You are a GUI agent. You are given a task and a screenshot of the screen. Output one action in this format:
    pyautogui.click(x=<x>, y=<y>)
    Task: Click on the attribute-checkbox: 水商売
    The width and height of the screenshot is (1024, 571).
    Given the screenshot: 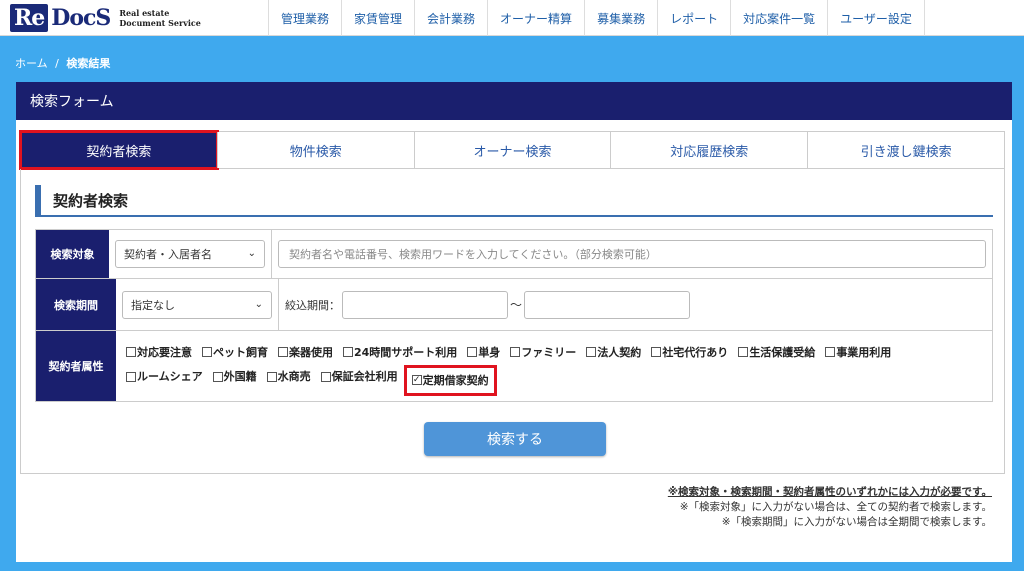 What is the action you would take?
    pyautogui.click(x=288, y=376)
    